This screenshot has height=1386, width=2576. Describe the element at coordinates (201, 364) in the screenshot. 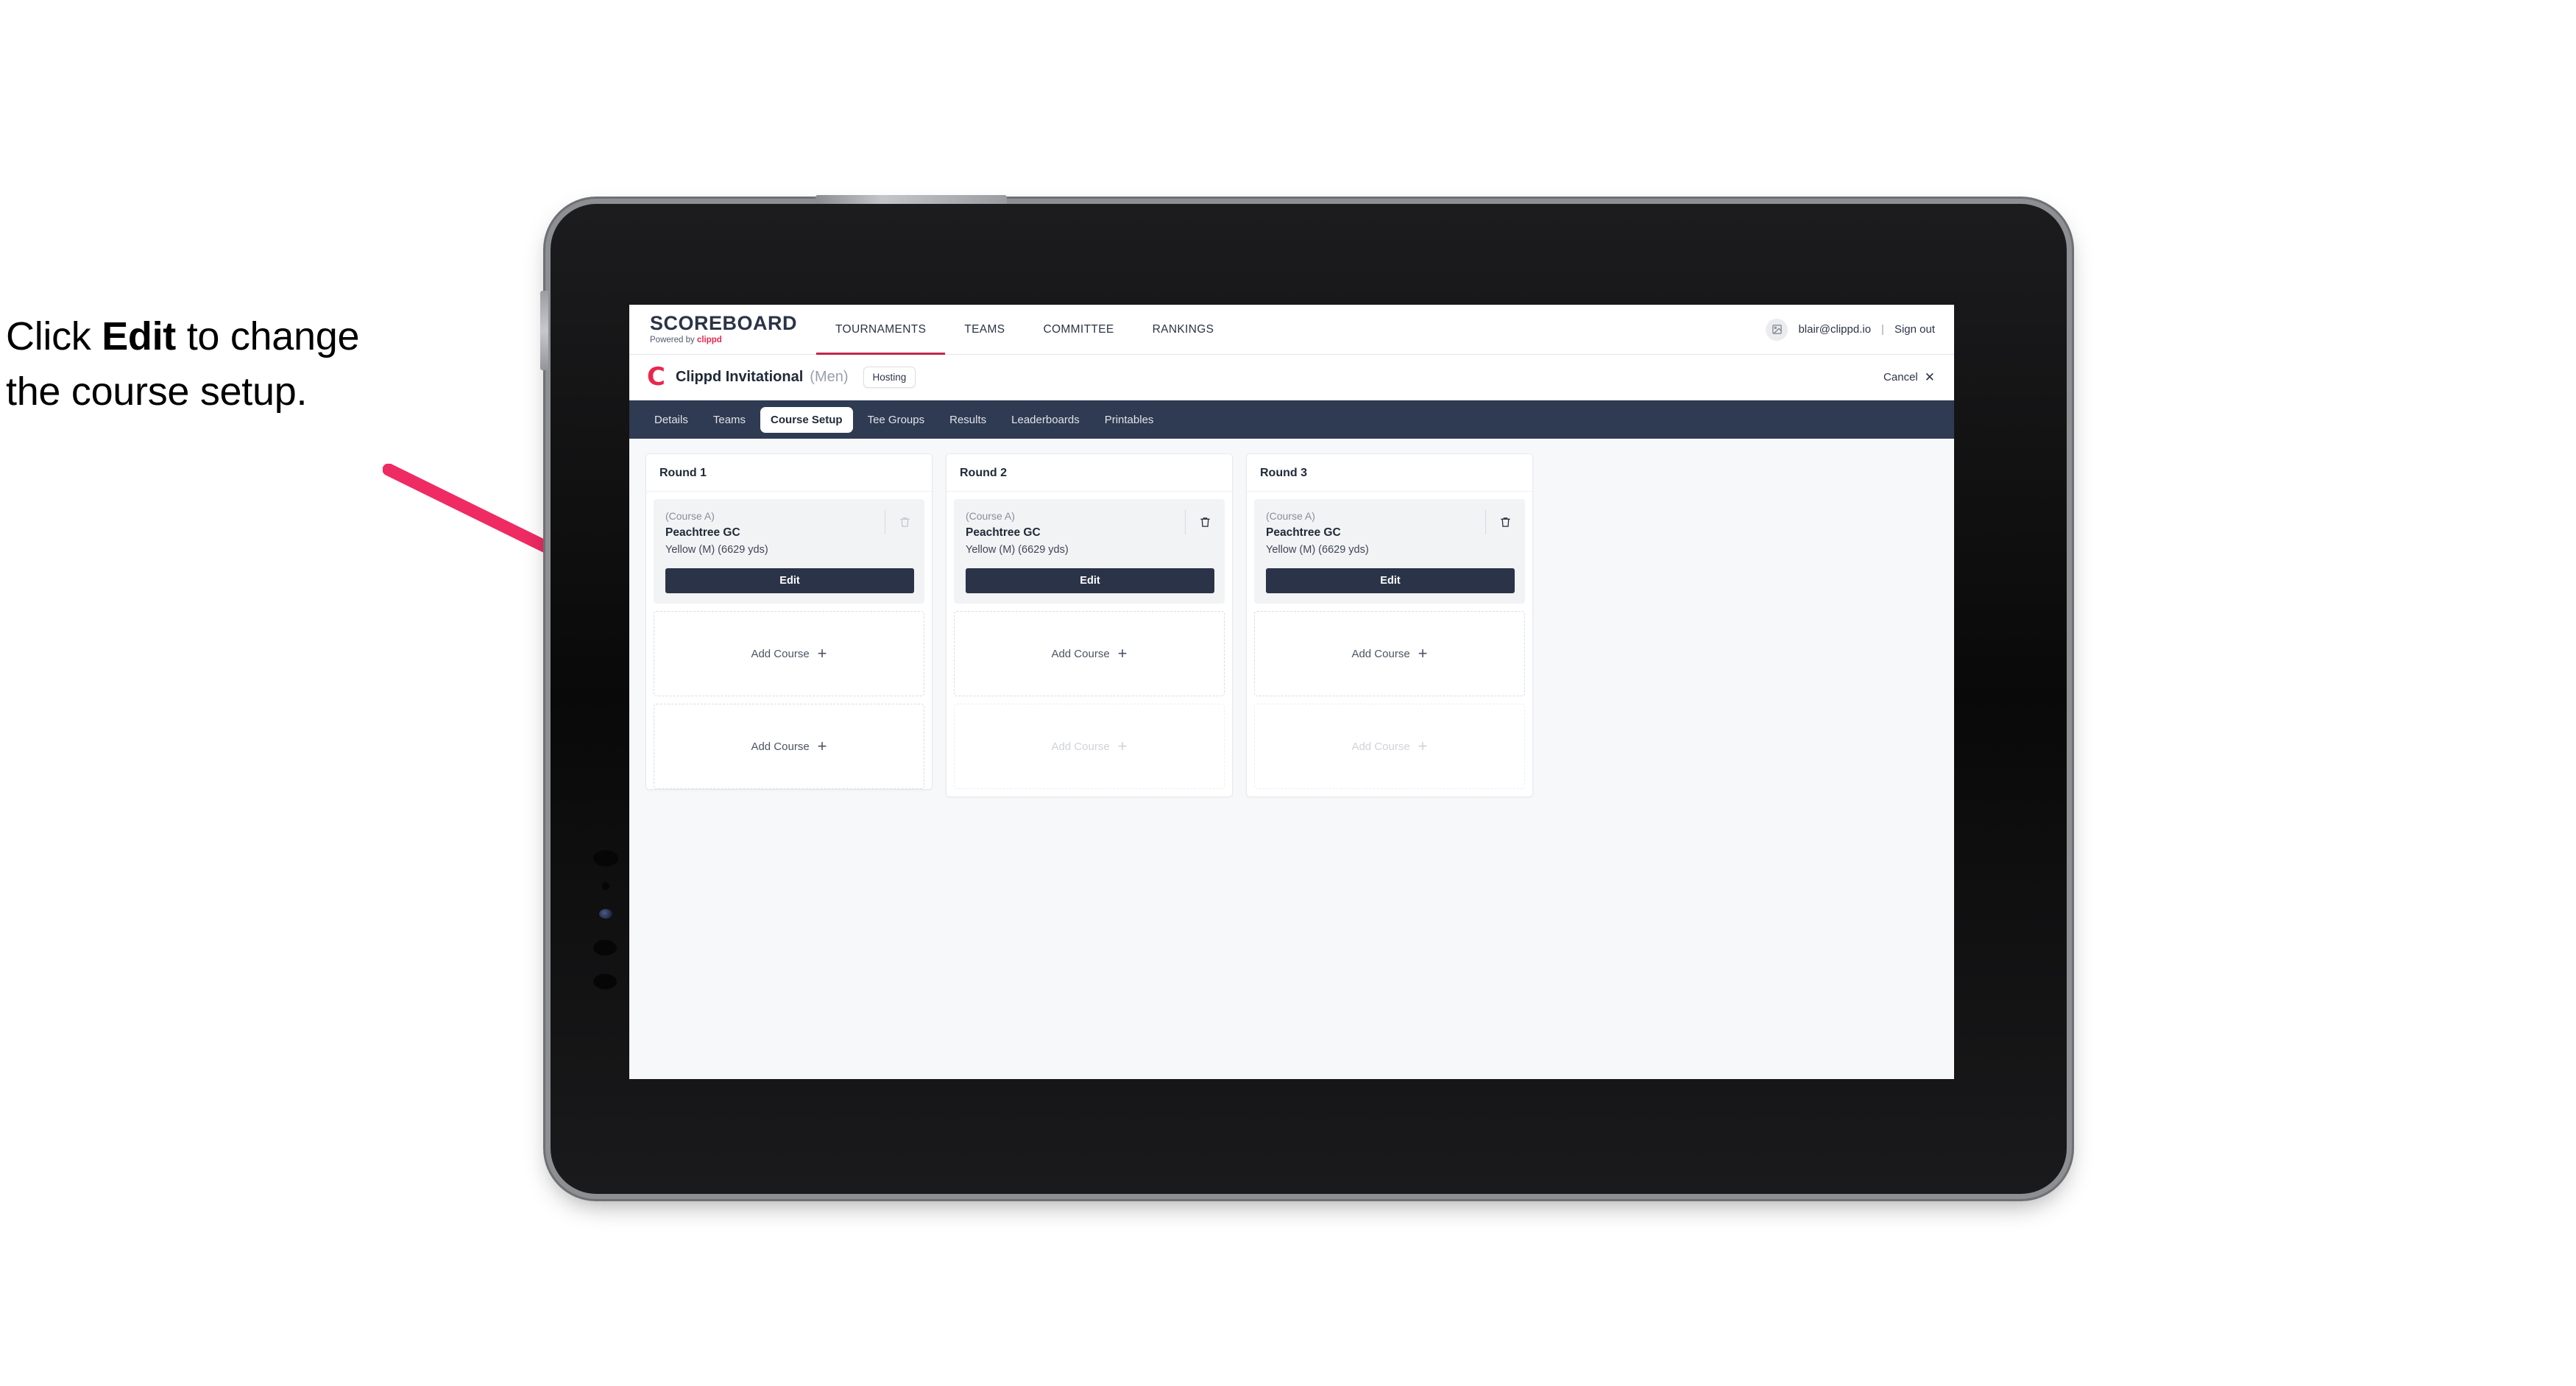

I see `instruction-annotation: Click Edit to change the course setup.` at that location.